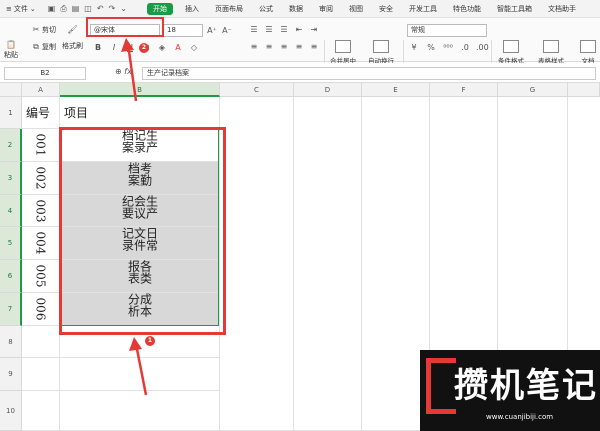 This screenshot has height=431, width=600. Describe the element at coordinates (129, 70) in the screenshot. I see `arrow-up-to-font-box` at that location.